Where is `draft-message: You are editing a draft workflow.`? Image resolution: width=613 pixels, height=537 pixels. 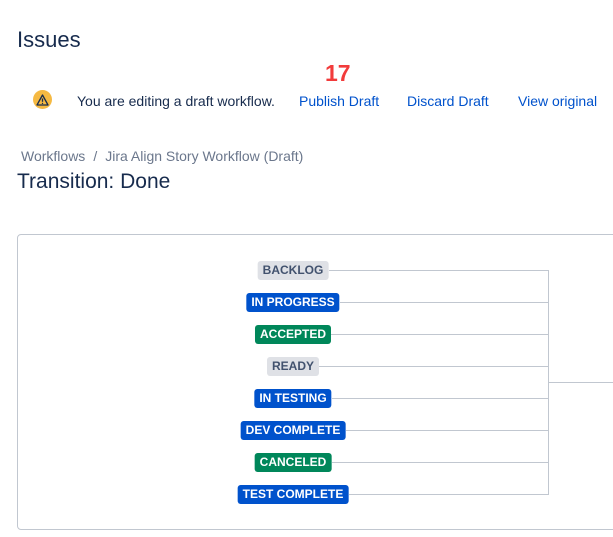
draft-message: You are editing a draft workflow. is located at coordinates (176, 101).